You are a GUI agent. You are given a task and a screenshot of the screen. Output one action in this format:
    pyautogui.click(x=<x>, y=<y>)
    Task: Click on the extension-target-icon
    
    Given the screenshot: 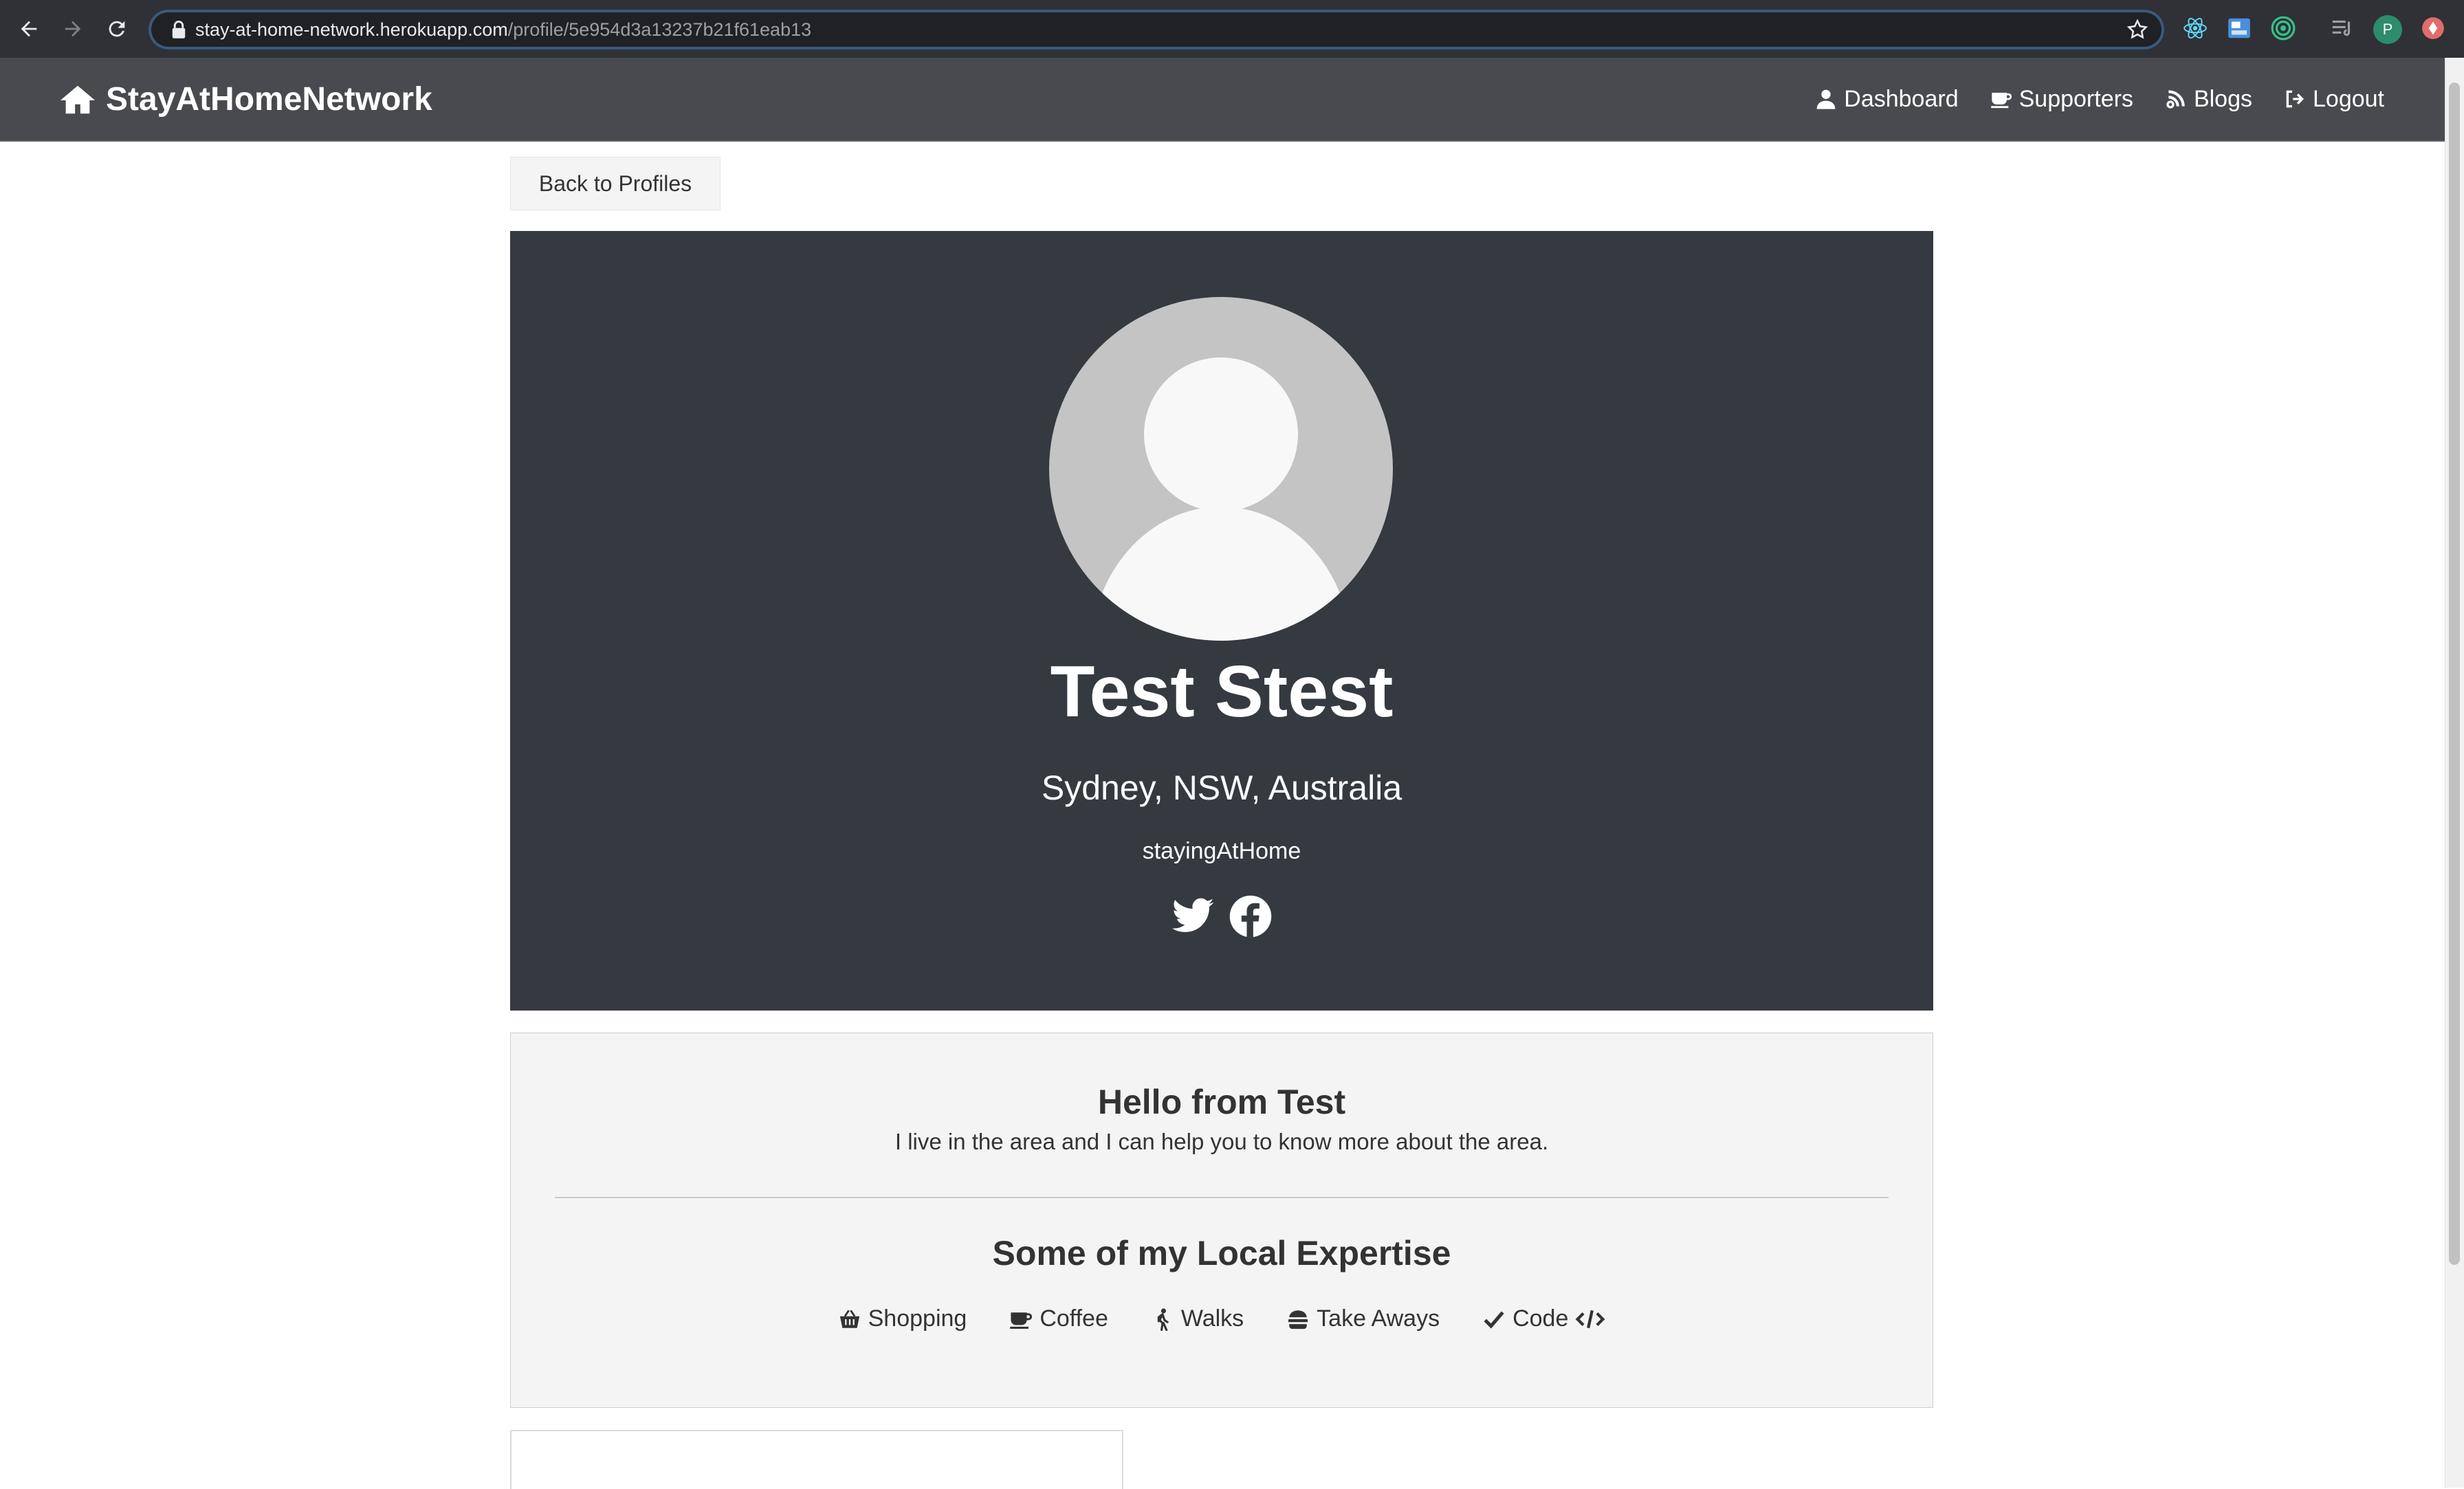 What is the action you would take?
    pyautogui.click(x=2283, y=28)
    